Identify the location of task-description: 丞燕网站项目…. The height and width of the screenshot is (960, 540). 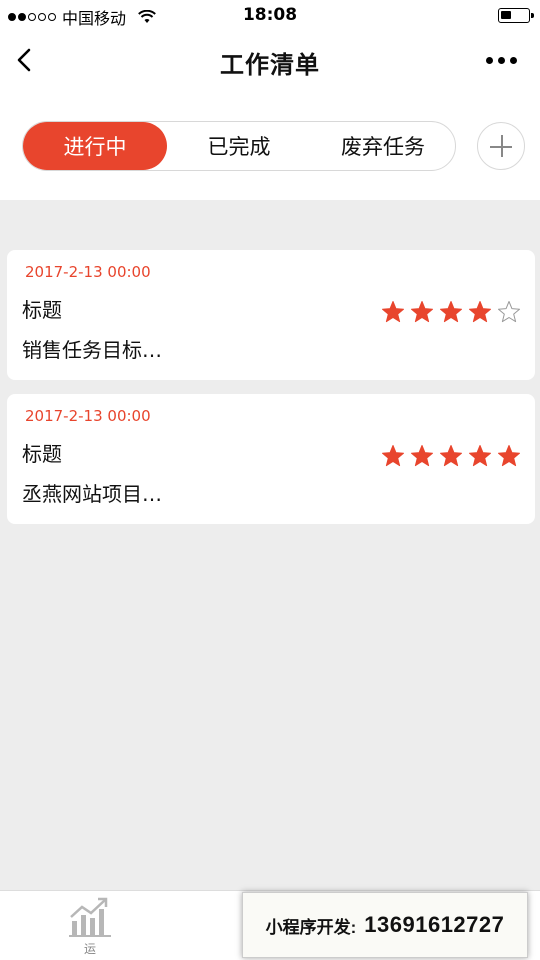
(92, 494).